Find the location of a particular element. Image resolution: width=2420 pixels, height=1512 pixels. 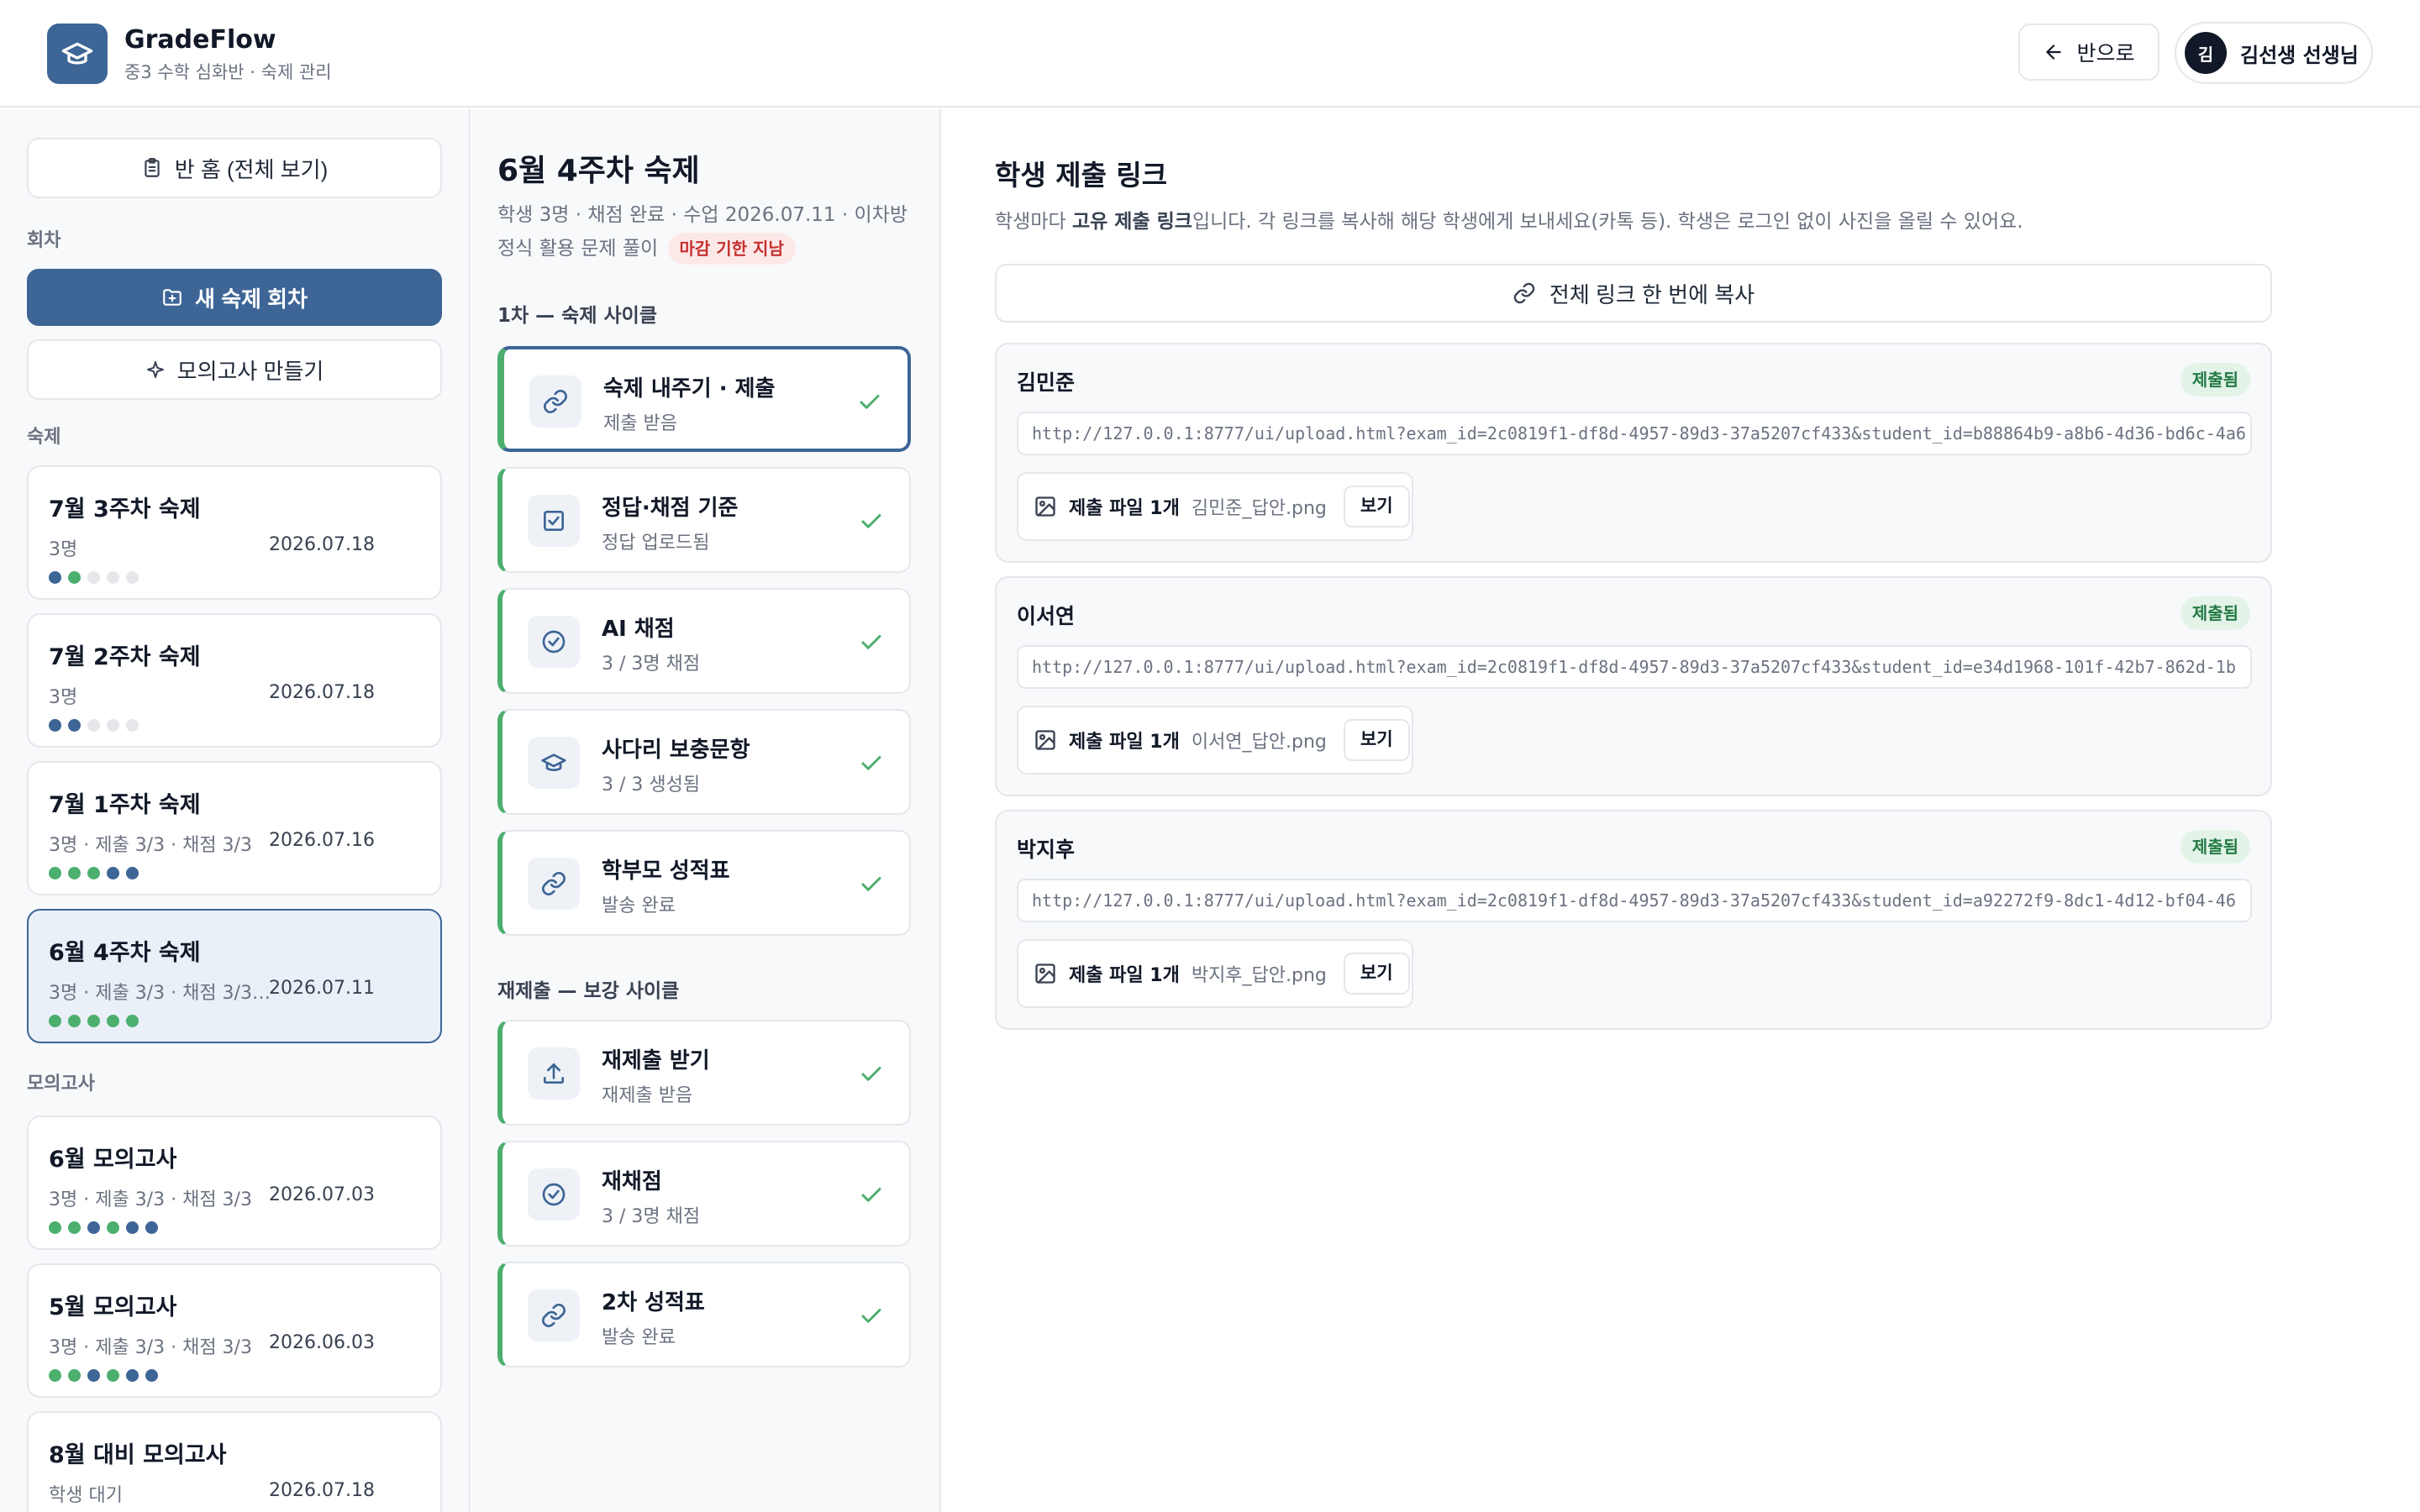

homework-card-meta: 3명 · 제출 3/3 · 채점 3/3 · 완료 is located at coordinates (162, 993).